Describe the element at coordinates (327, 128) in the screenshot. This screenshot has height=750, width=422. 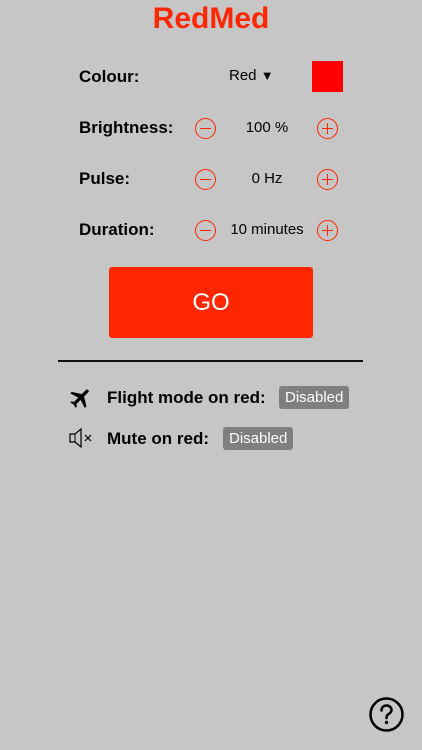
I see `brightness-increase-button` at that location.